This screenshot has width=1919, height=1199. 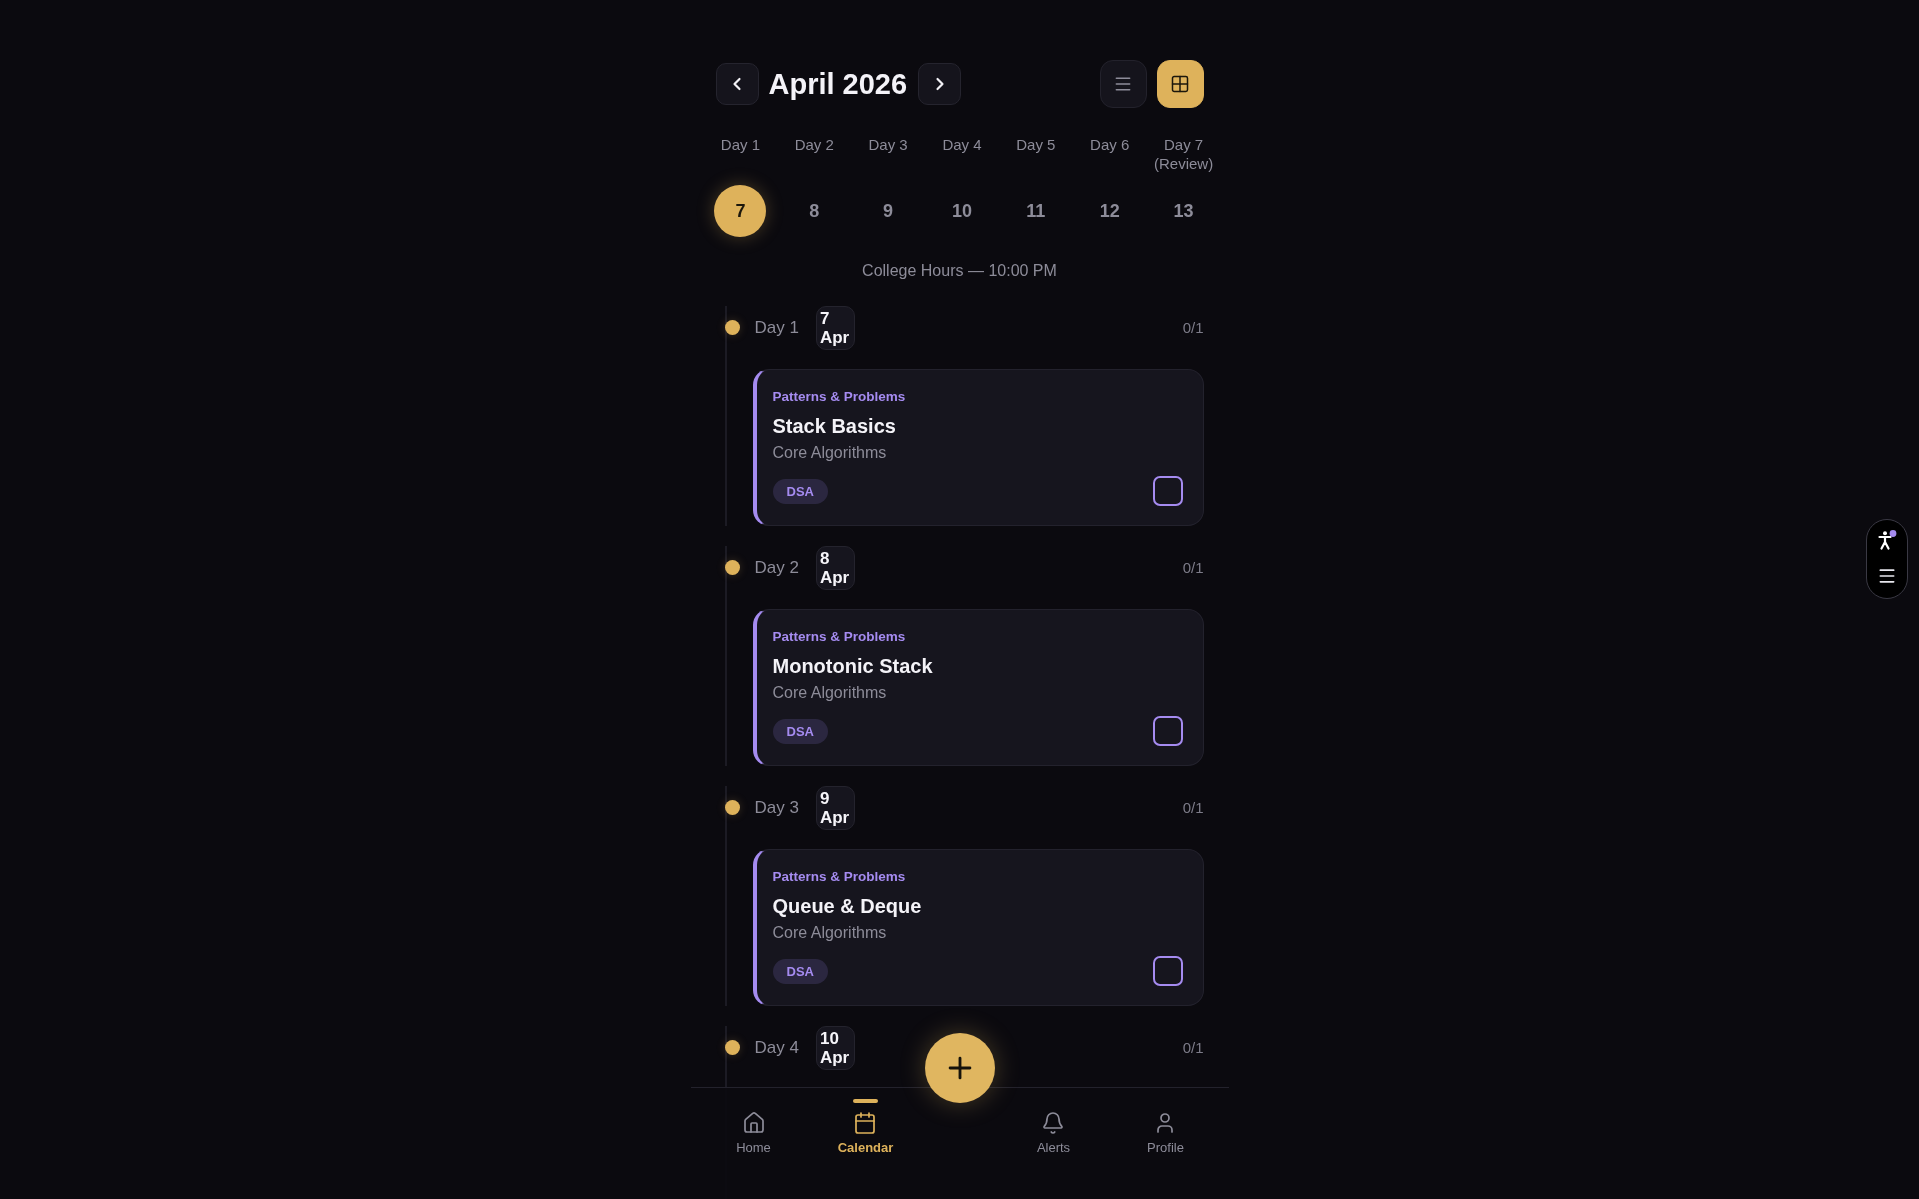 What do you see at coordinates (838, 84) in the screenshot?
I see `month-title: April 2026` at bounding box center [838, 84].